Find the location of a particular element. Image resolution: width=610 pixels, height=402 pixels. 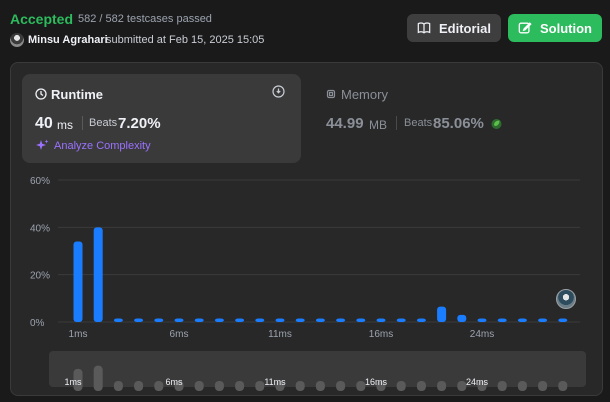

y-tick-label: 40% is located at coordinates (40, 228).